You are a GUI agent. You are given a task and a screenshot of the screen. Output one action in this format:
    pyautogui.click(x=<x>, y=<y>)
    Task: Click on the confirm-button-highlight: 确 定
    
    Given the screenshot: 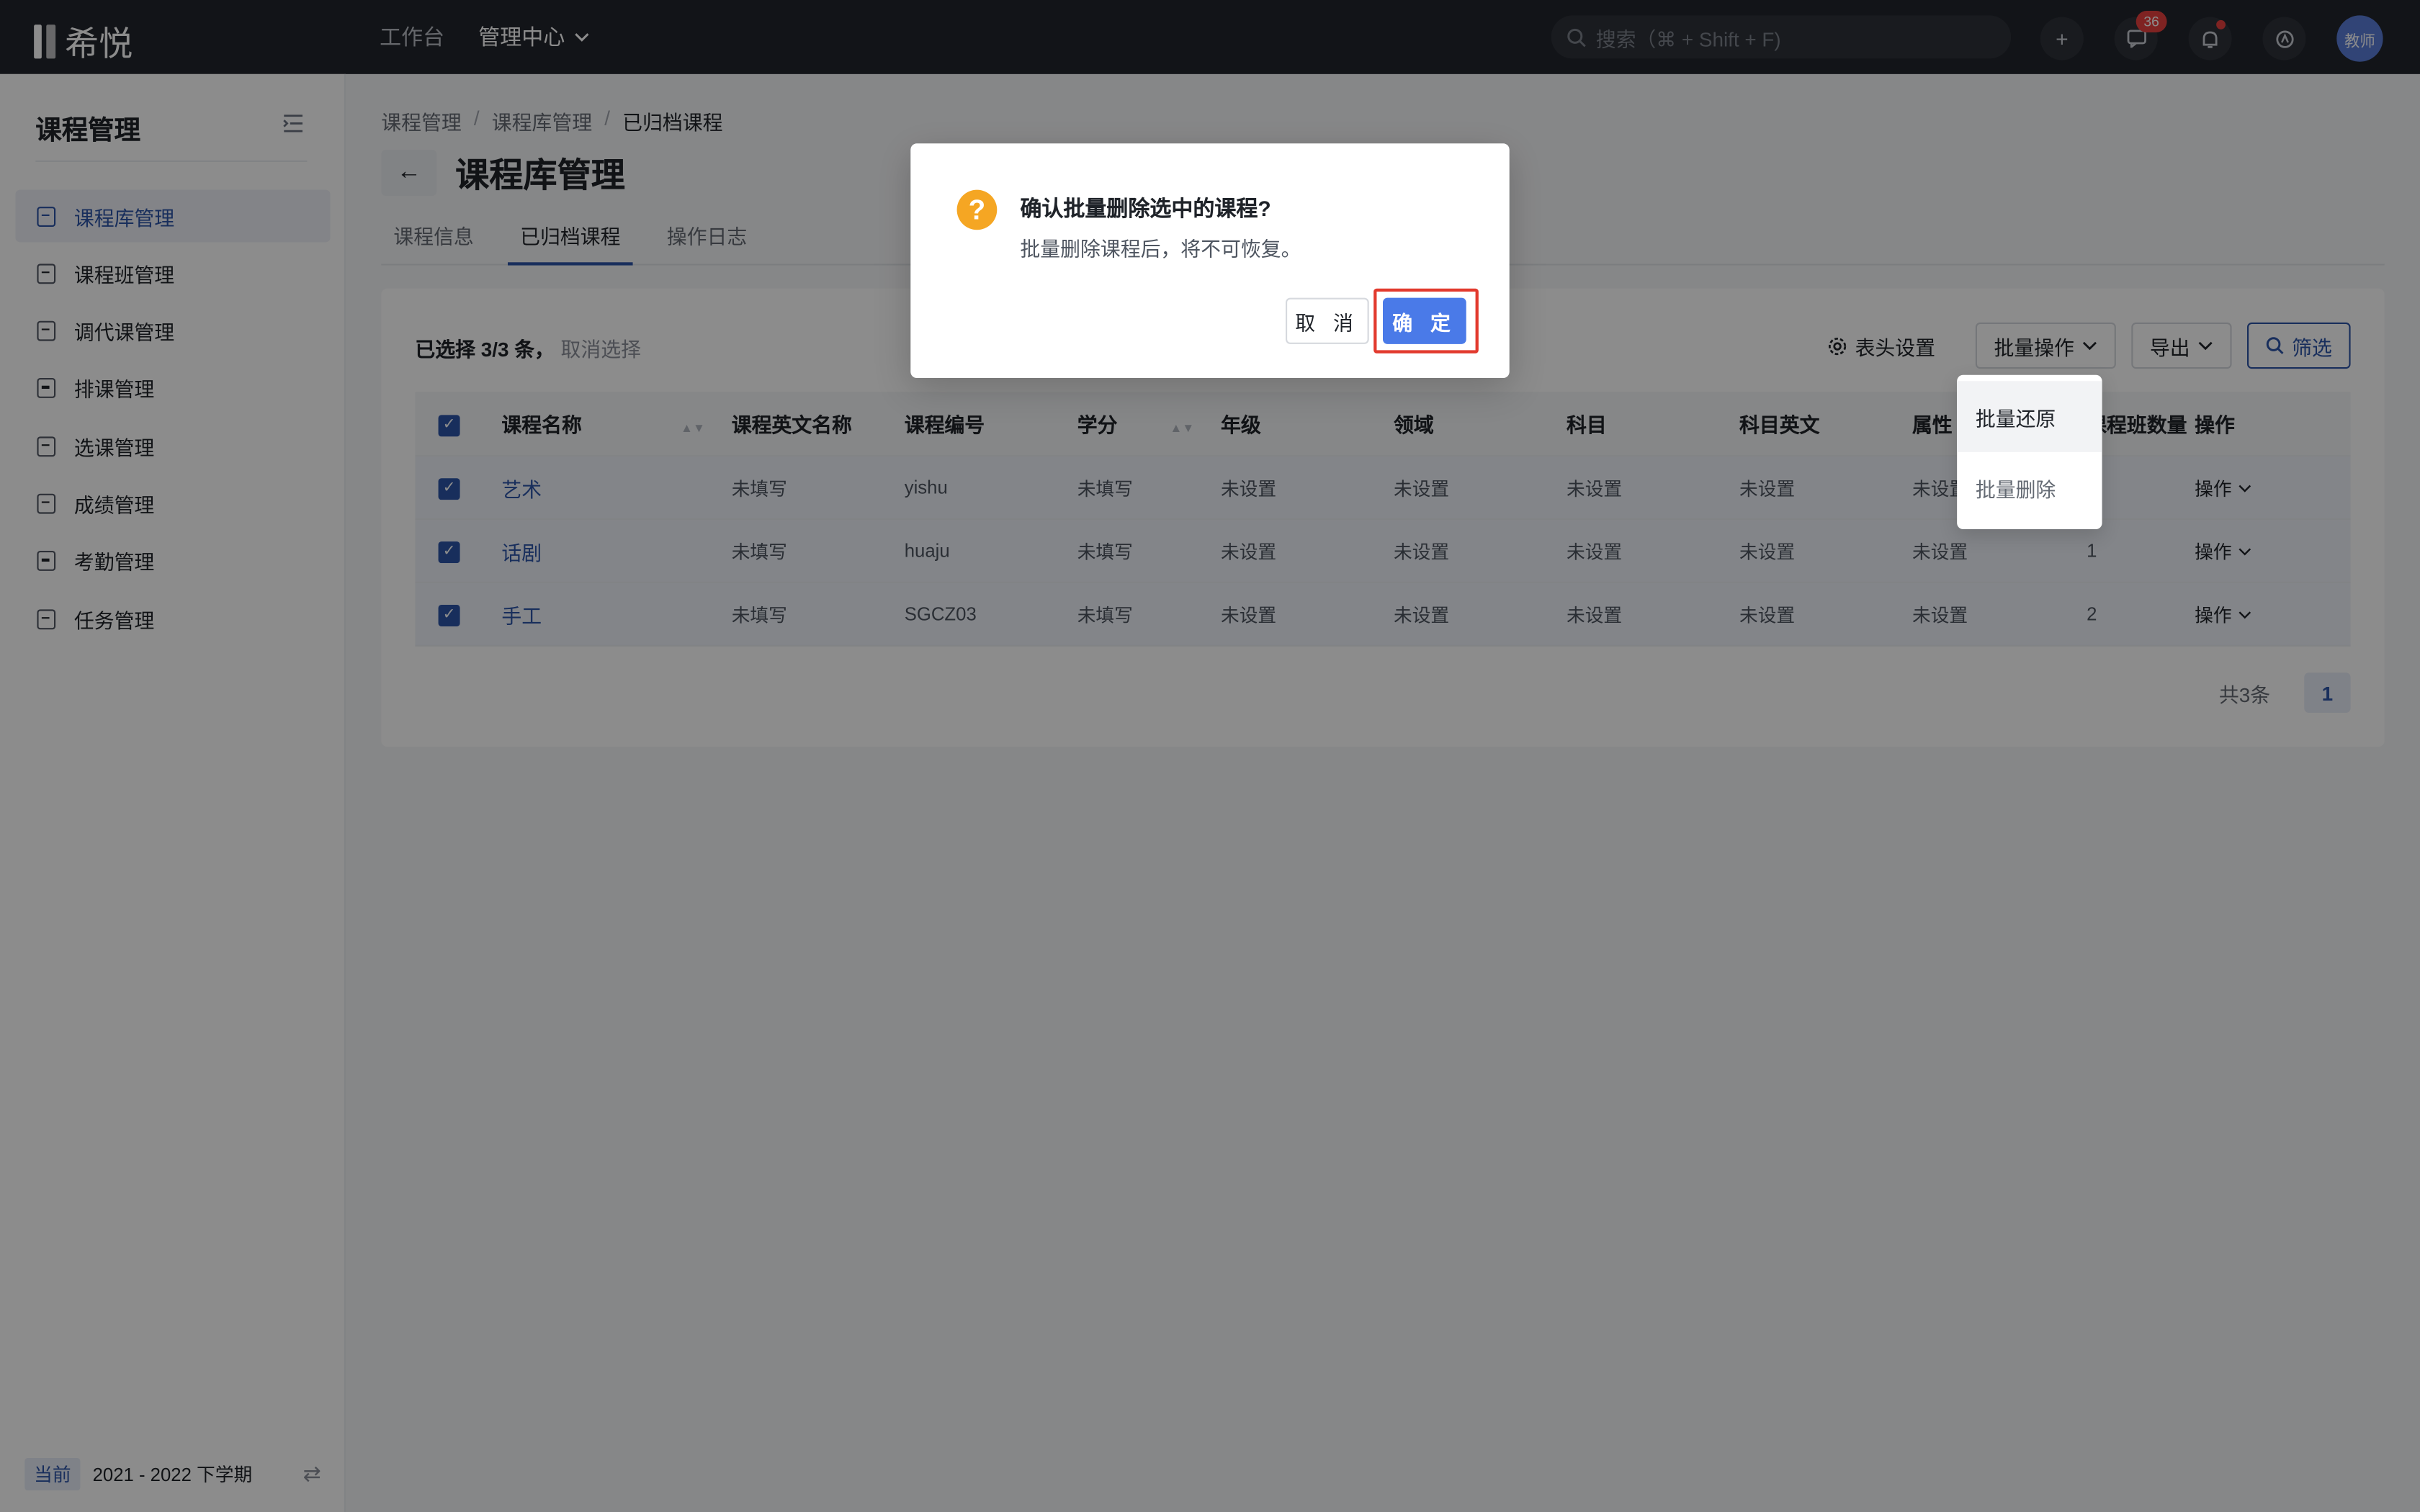 What is the action you would take?
    pyautogui.click(x=1426, y=321)
    